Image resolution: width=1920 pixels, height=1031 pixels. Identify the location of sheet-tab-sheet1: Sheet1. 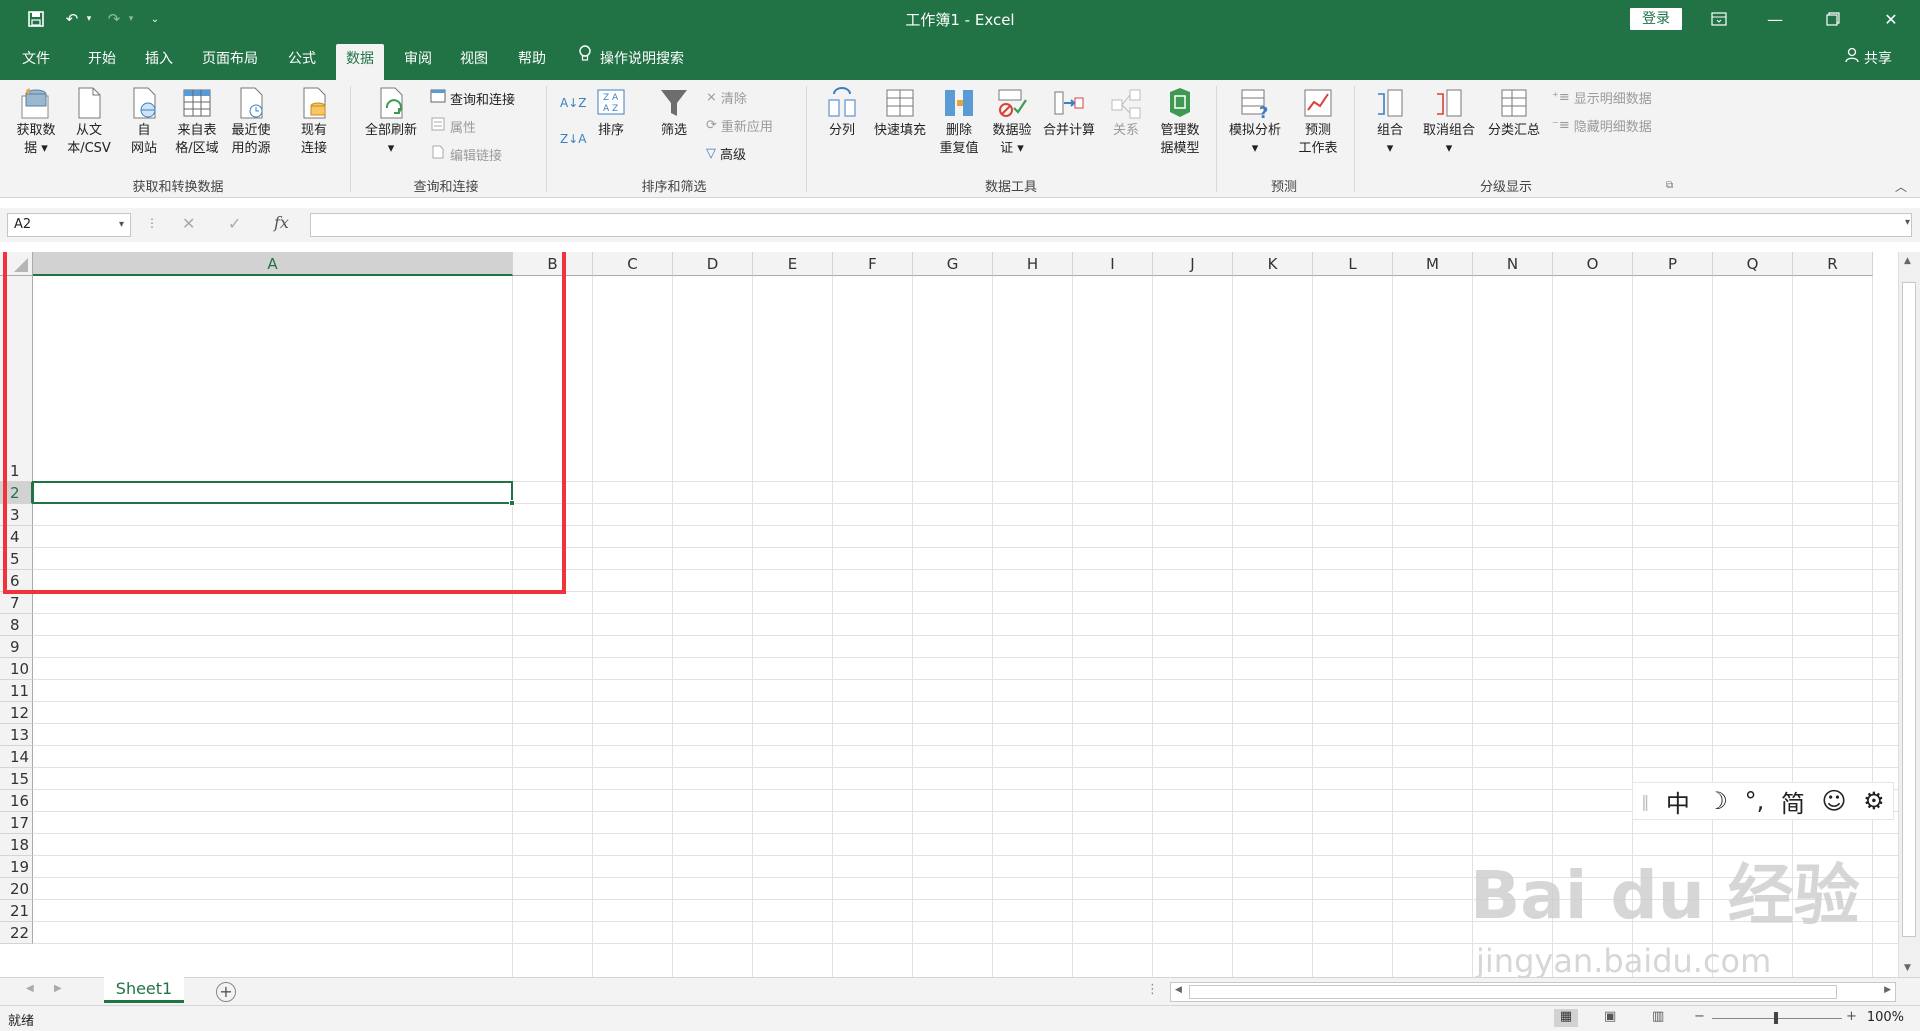
(144, 990).